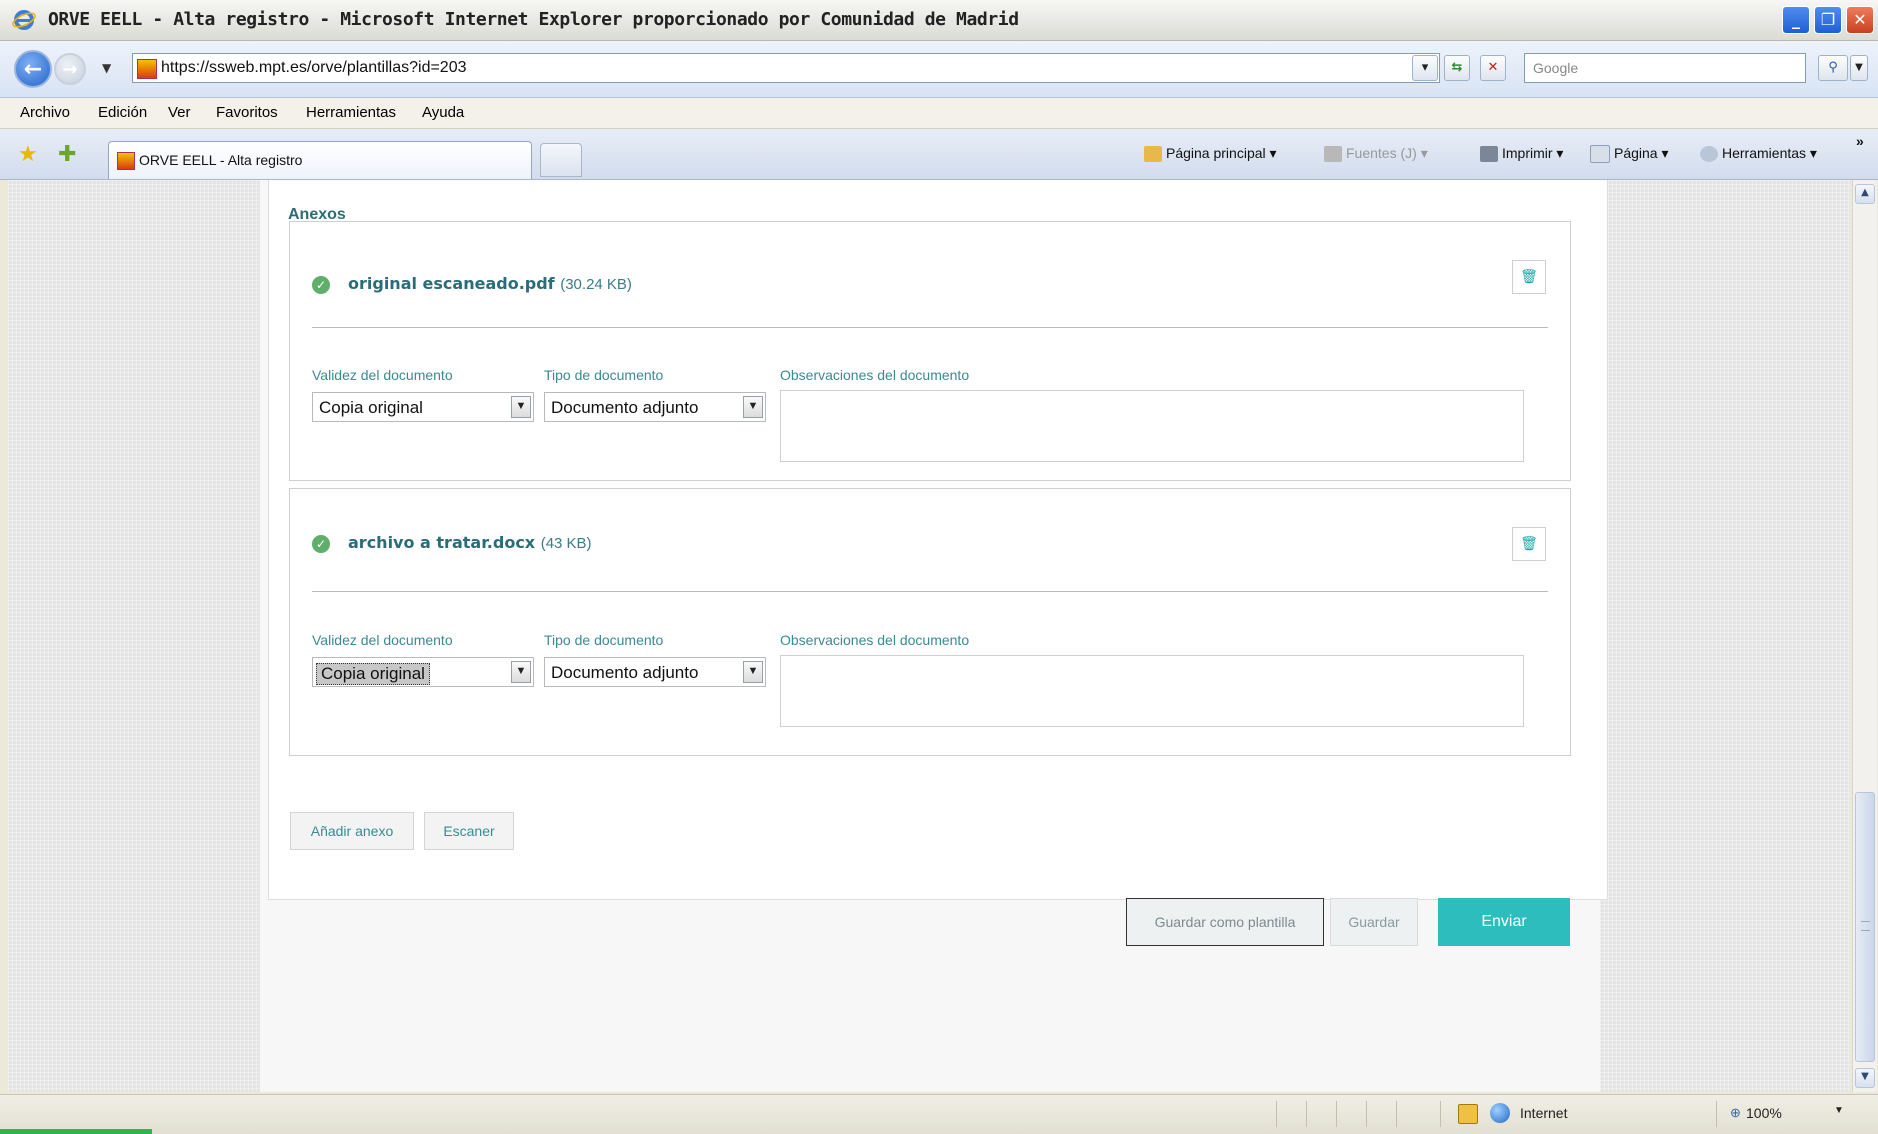 This screenshot has height=1134, width=1878. I want to click on vertical-scrollbar: ▲ ▼, so click(1864, 636).